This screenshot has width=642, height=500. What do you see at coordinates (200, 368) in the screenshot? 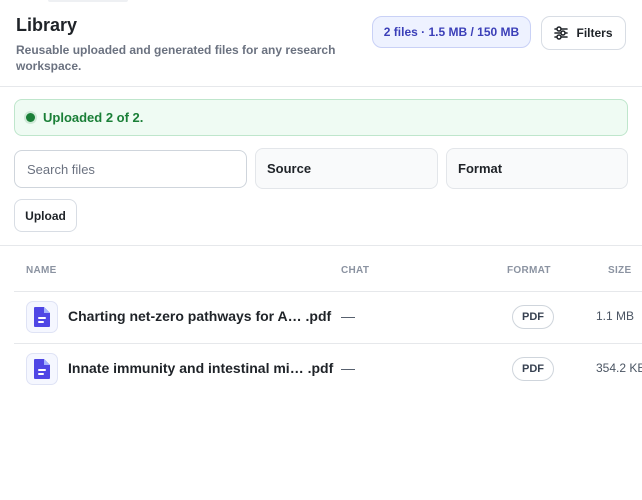
I see `file-name: Innate immunity and intestinal mi… .pdf` at bounding box center [200, 368].